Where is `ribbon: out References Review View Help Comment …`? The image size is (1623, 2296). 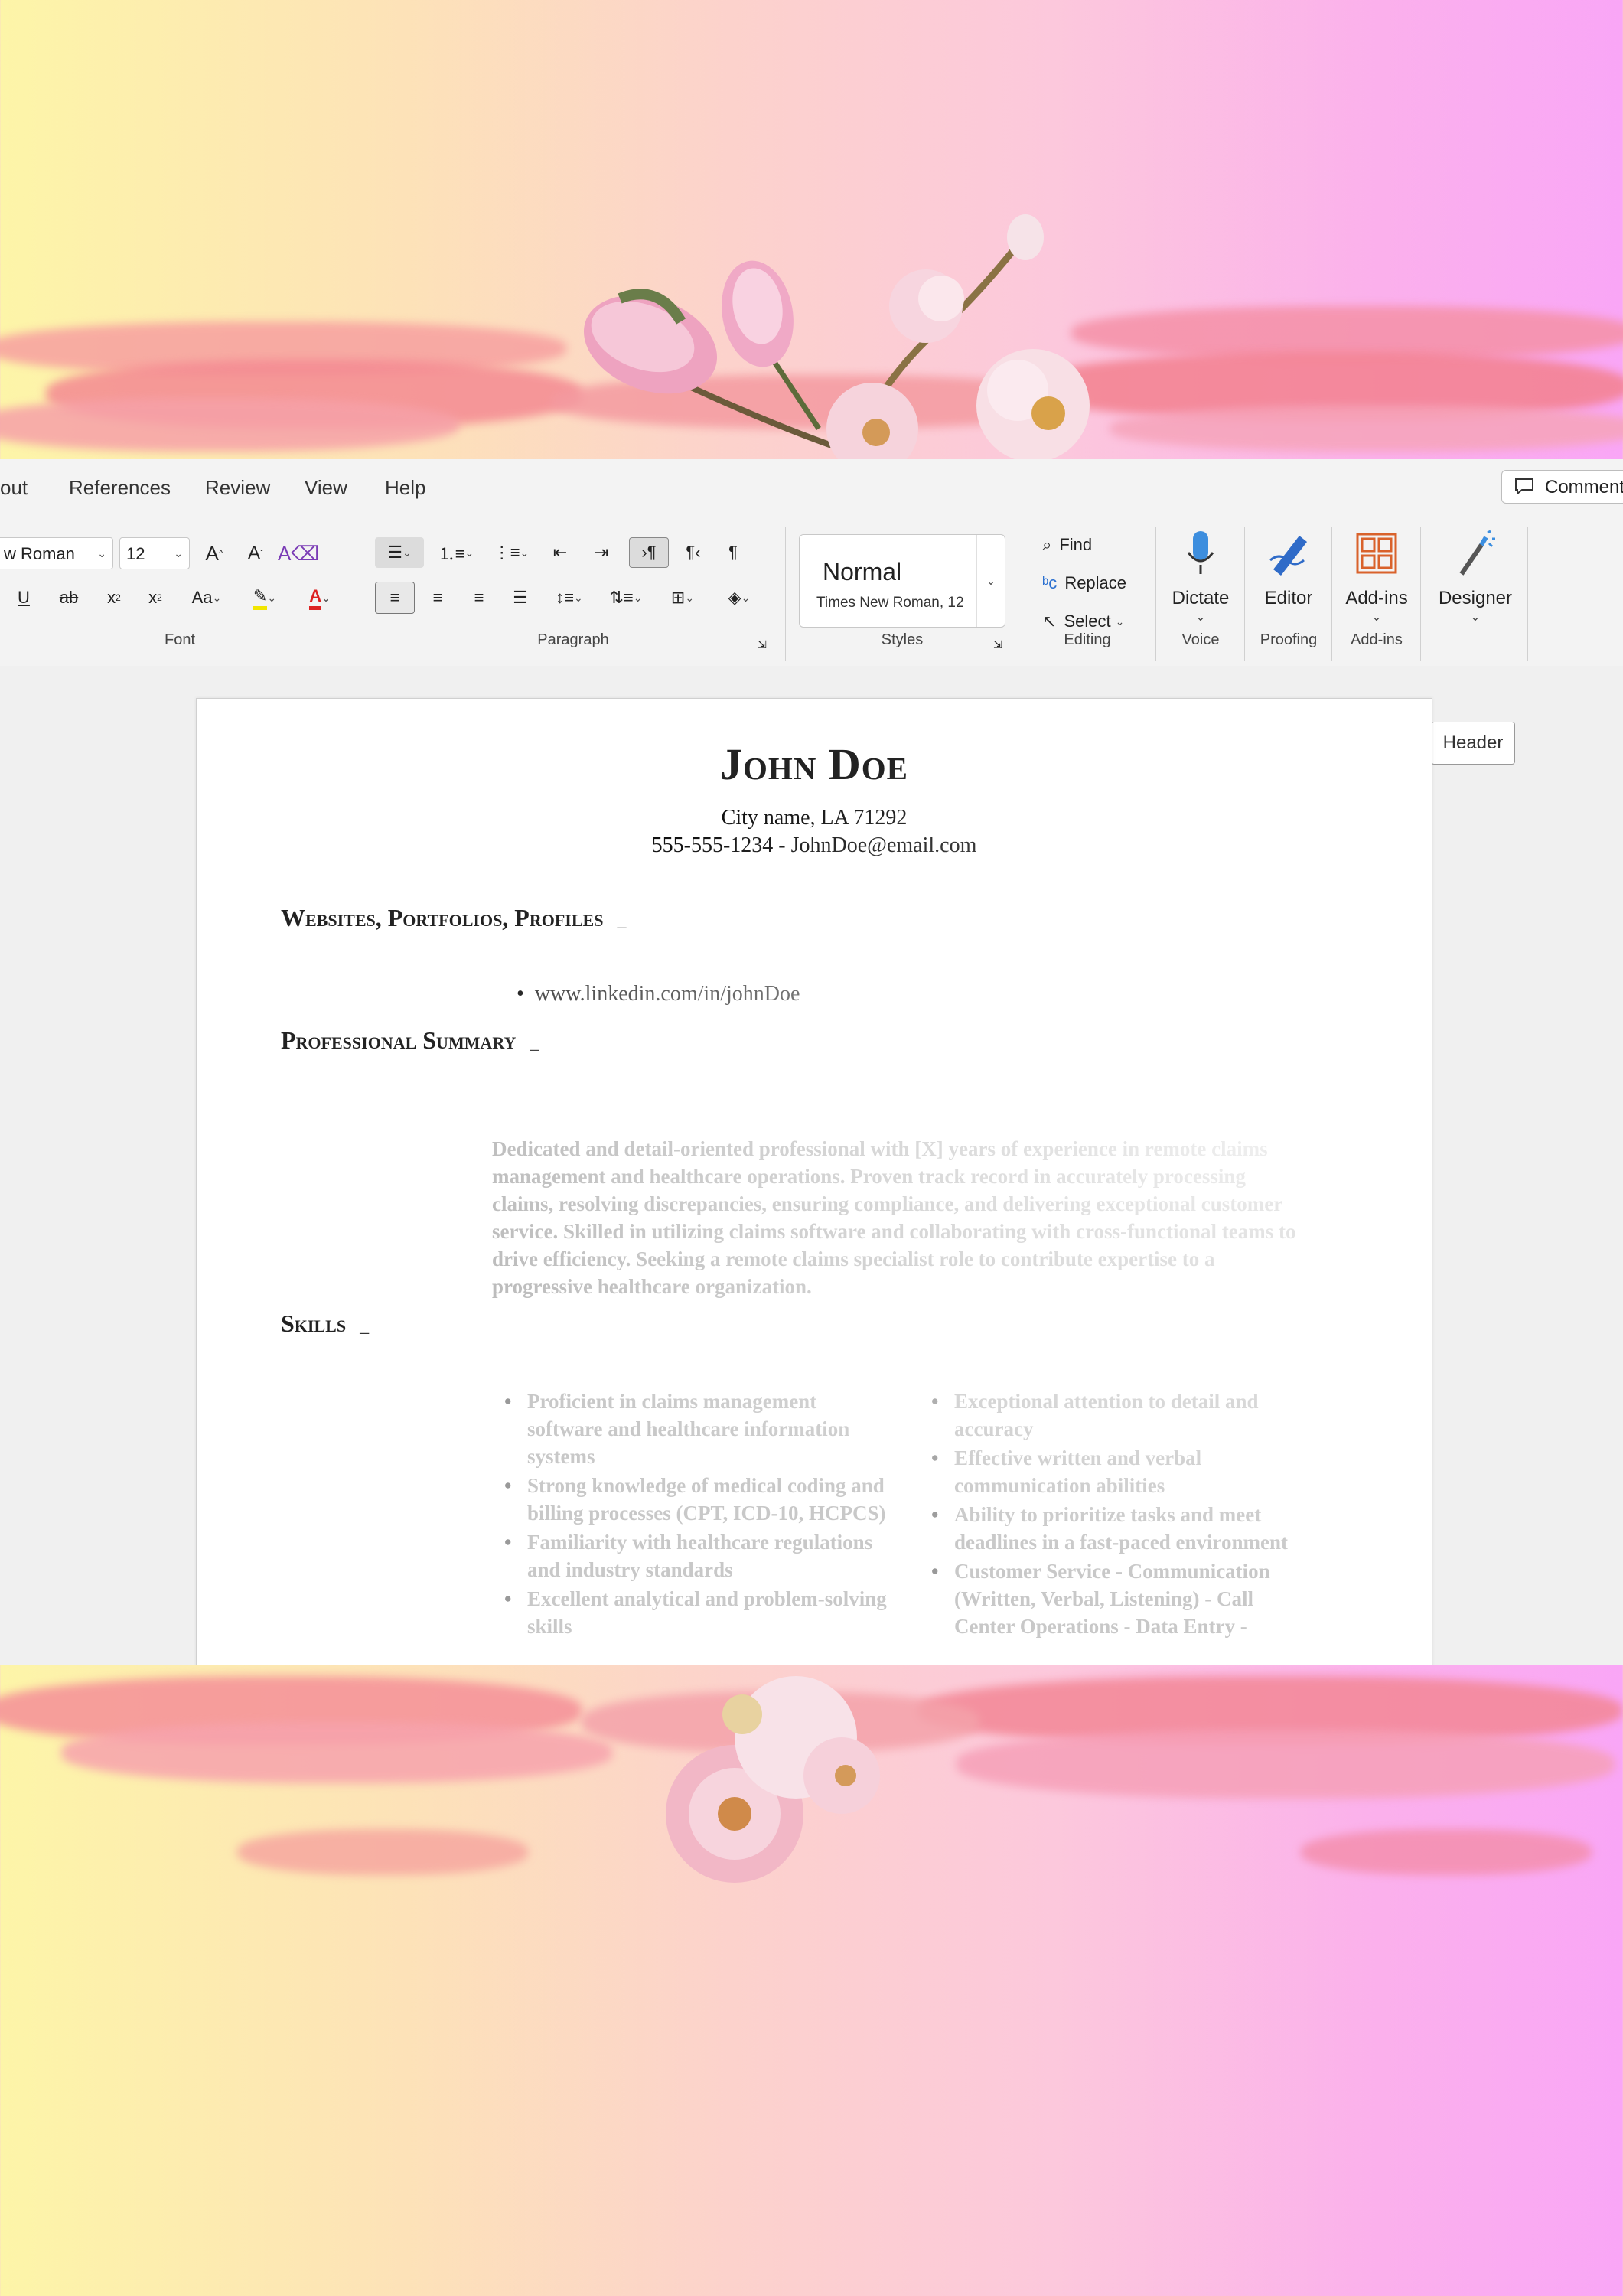
ribbon: out References Review View Help Comment … is located at coordinates (811, 563).